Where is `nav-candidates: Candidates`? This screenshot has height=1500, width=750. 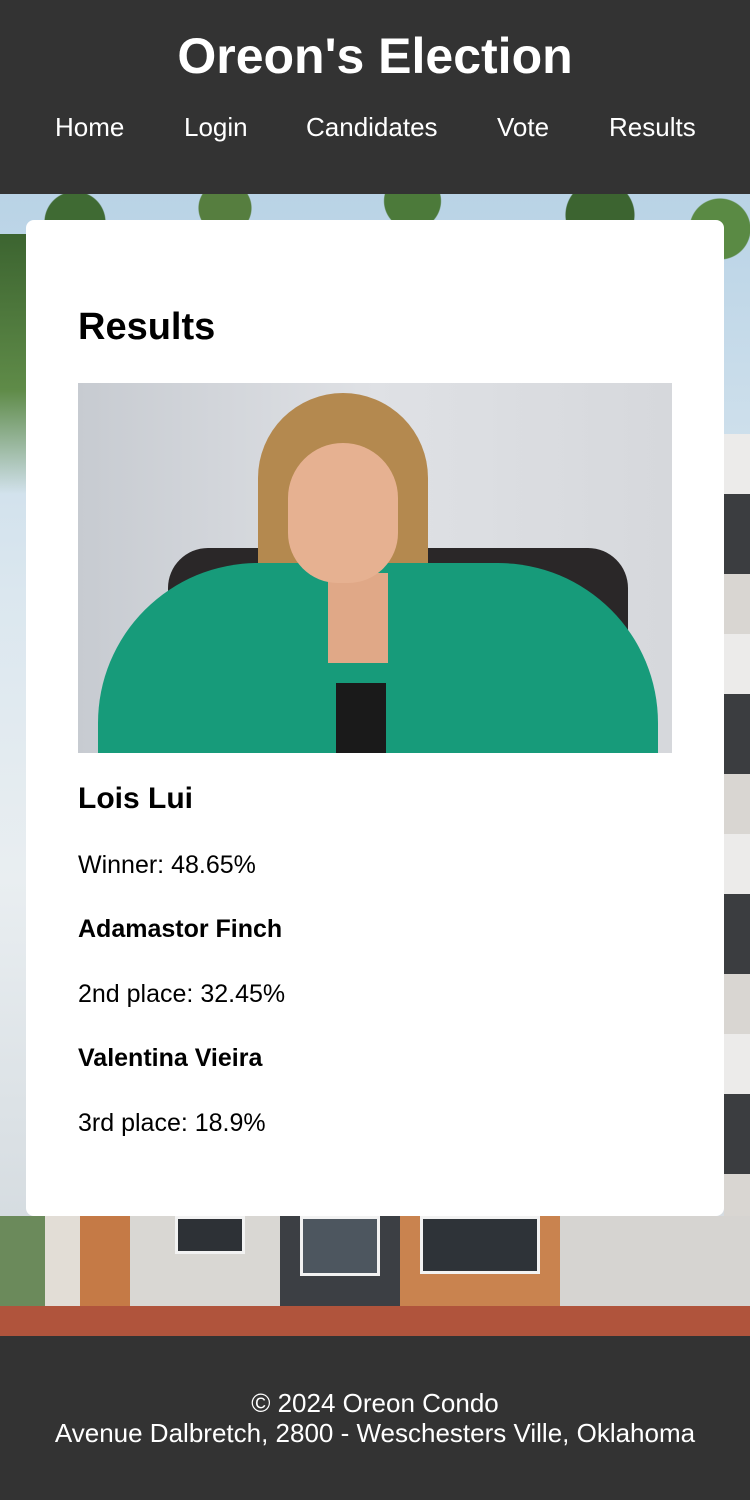 nav-candidates: Candidates is located at coordinates (372, 127).